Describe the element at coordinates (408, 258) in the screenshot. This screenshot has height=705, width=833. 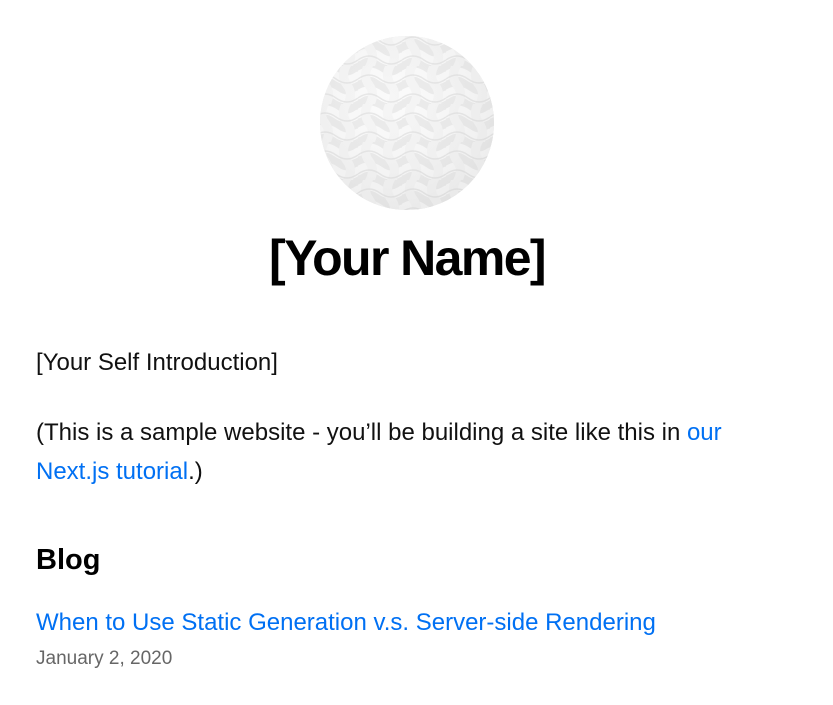
I see `page-title: [Your Name]` at that location.